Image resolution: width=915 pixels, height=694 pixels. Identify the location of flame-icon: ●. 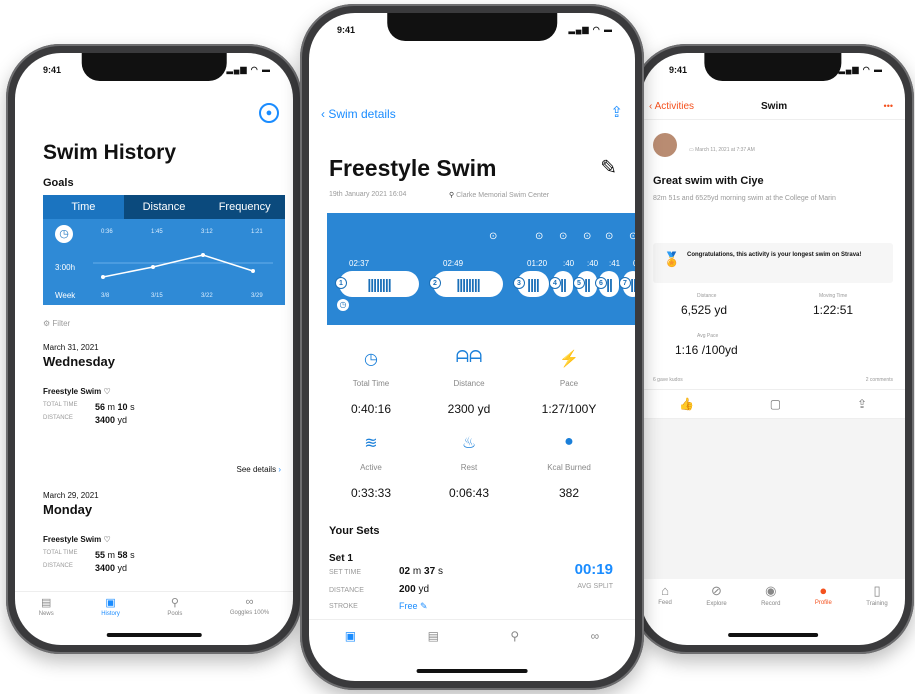
(569, 441).